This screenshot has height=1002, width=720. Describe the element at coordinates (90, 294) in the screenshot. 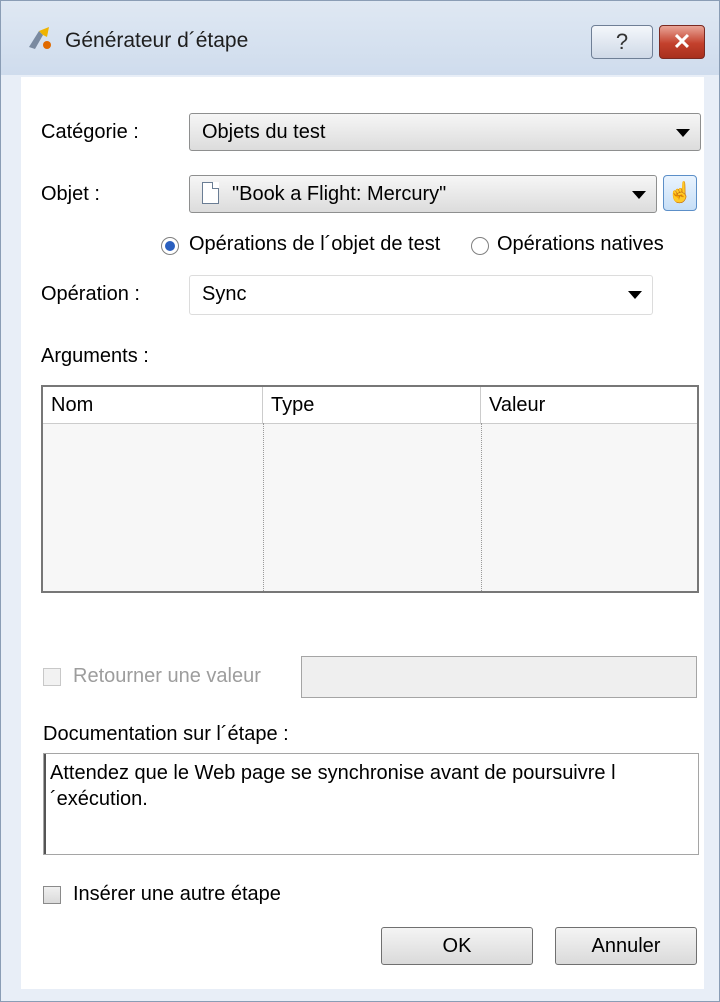

I see `operation-label: Opération :` at that location.